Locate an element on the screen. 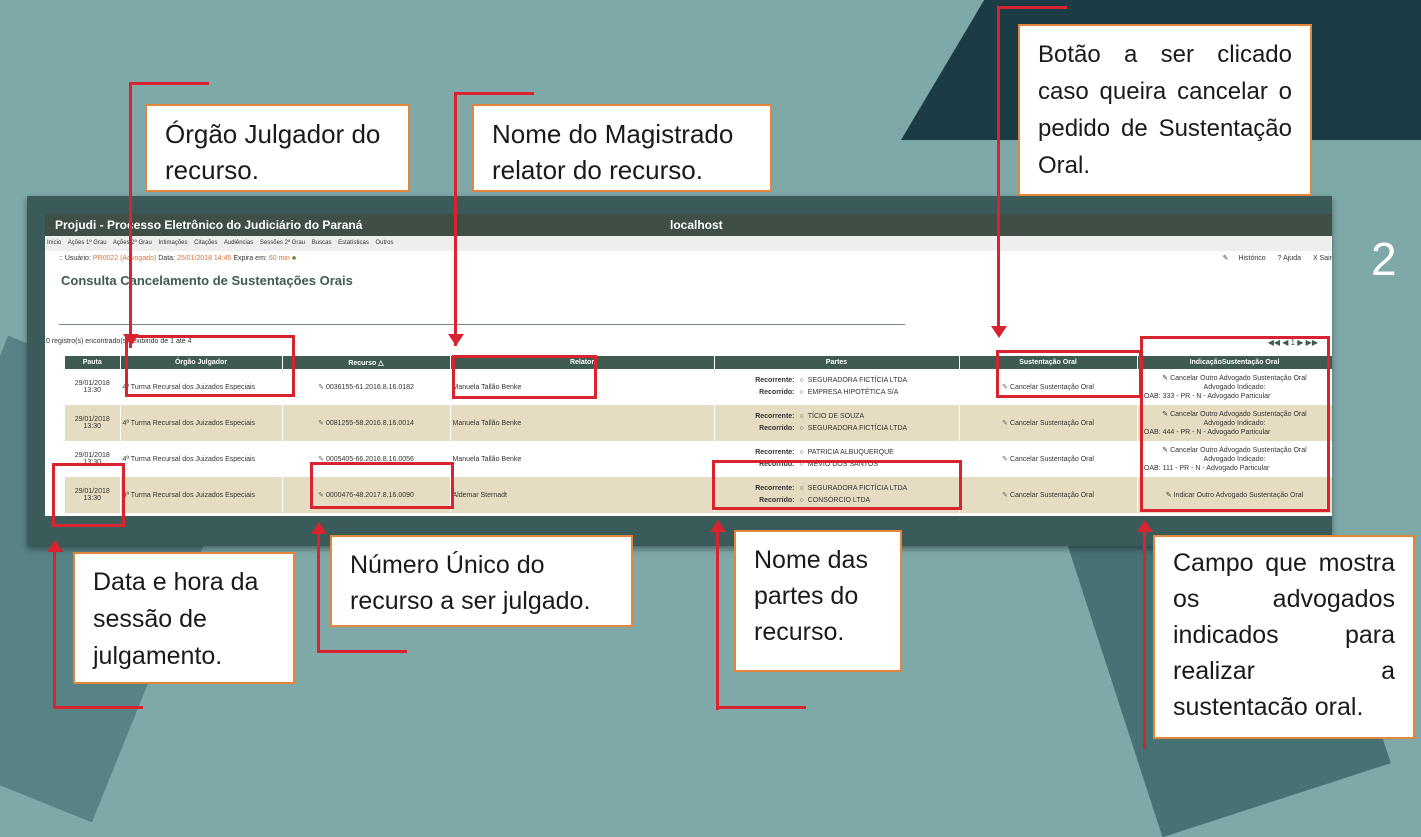 Image resolution: width=1421 pixels, height=837 pixels. menu-item: Estatísticas is located at coordinates (353, 243).